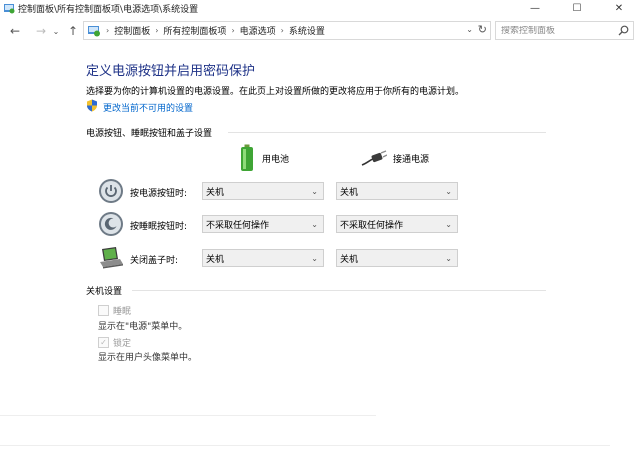 Image resolution: width=640 pixels, height=456 pixels. What do you see at coordinates (263, 258) in the screenshot?
I see `lid-close-battery-select: 关机 ⌄` at bounding box center [263, 258].